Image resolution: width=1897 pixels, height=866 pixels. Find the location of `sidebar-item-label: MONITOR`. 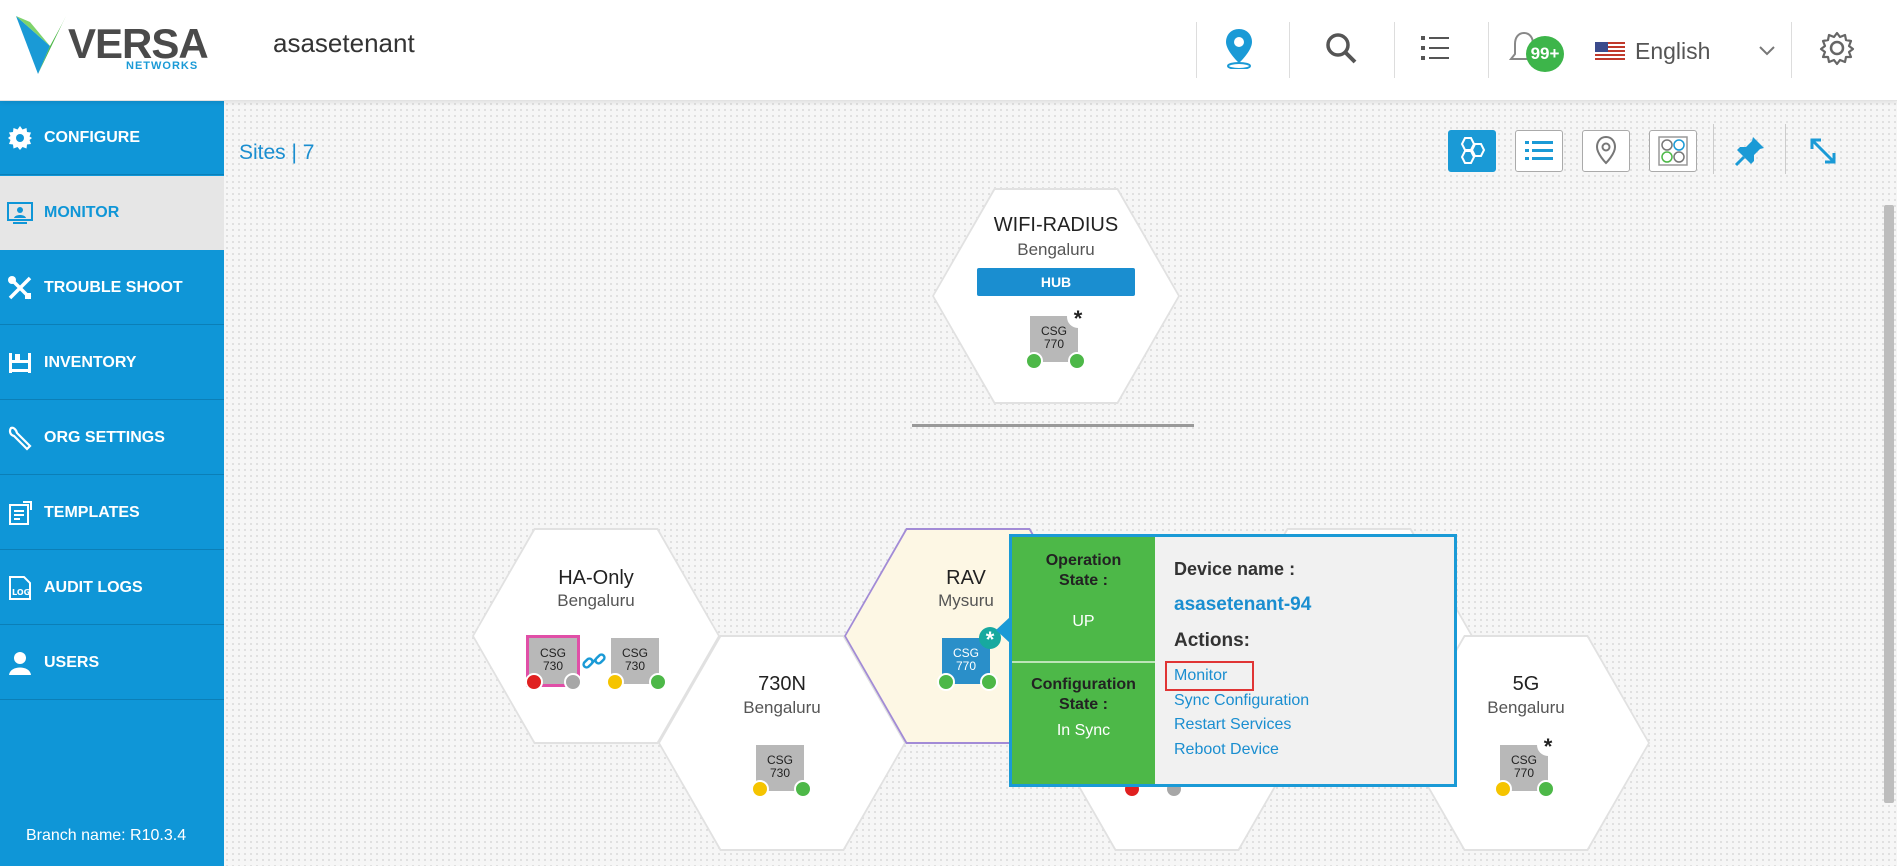

sidebar-item-label: MONITOR is located at coordinates (82, 212).